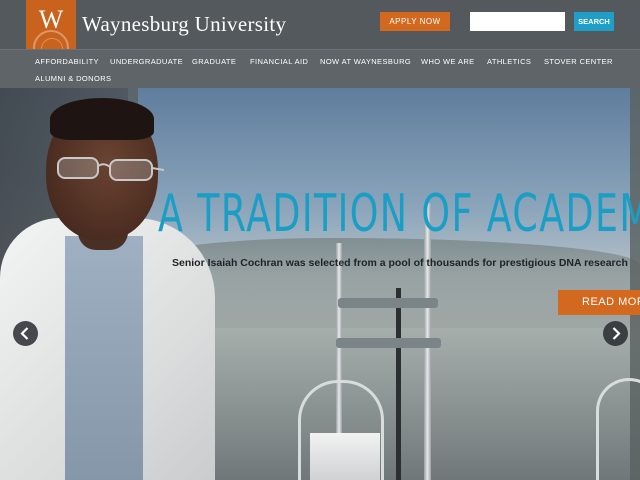 Image resolution: width=640 pixels, height=480 pixels. I want to click on lab-stand, so click(398, 384).